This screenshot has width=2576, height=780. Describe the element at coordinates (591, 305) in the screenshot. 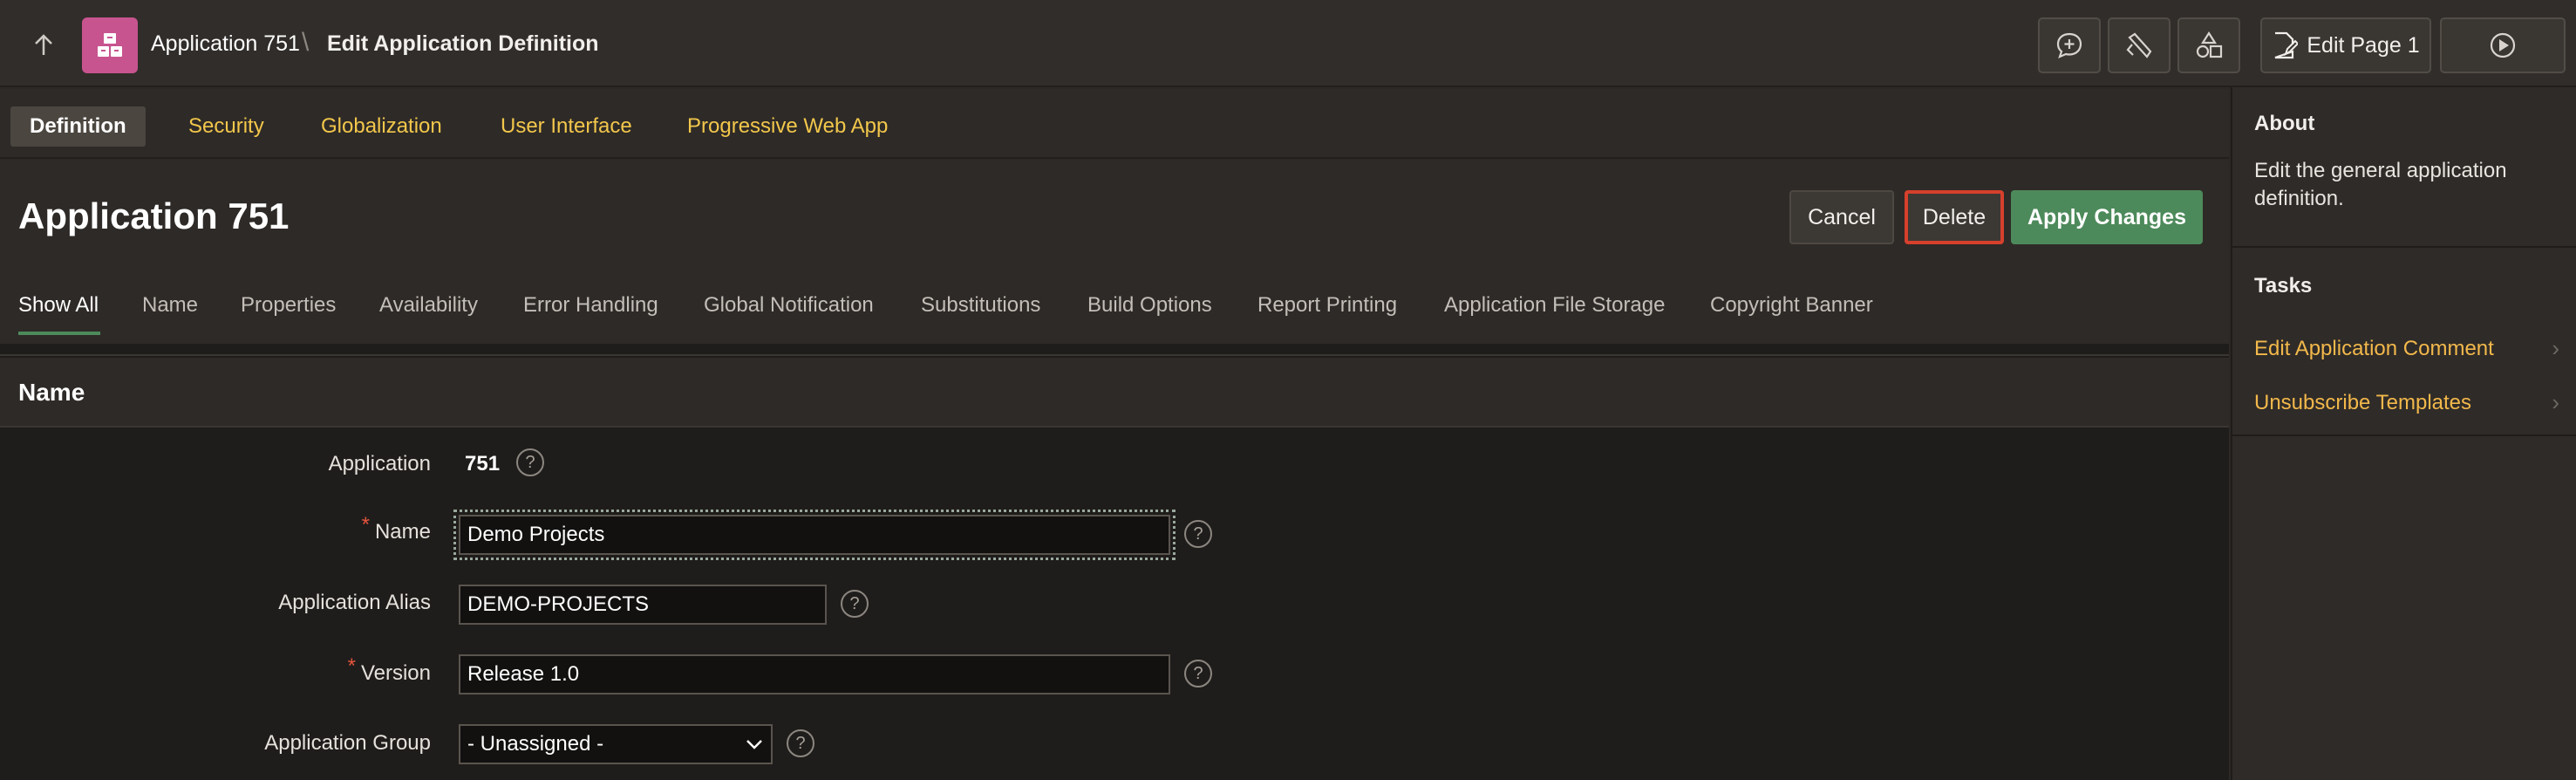

I see `section-tab-error-handling: Error Handling` at that location.